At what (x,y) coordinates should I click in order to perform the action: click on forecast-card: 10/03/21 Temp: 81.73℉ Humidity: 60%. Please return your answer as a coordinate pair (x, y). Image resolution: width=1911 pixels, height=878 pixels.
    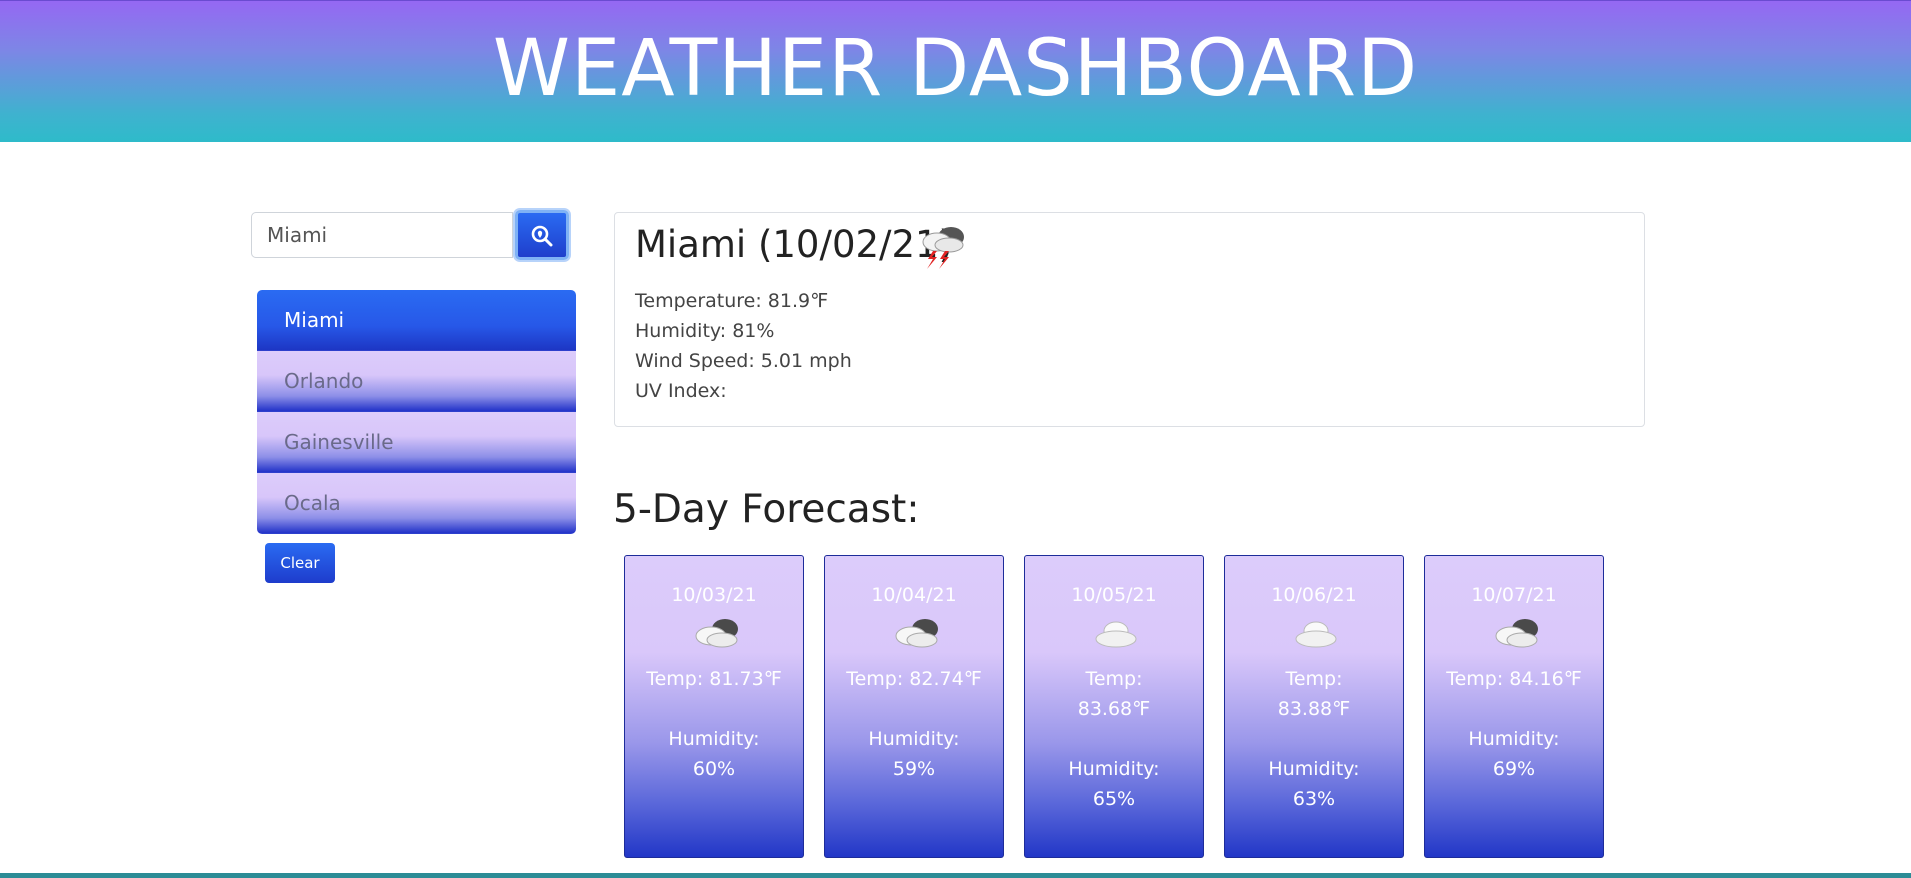
    Looking at the image, I should click on (714, 706).